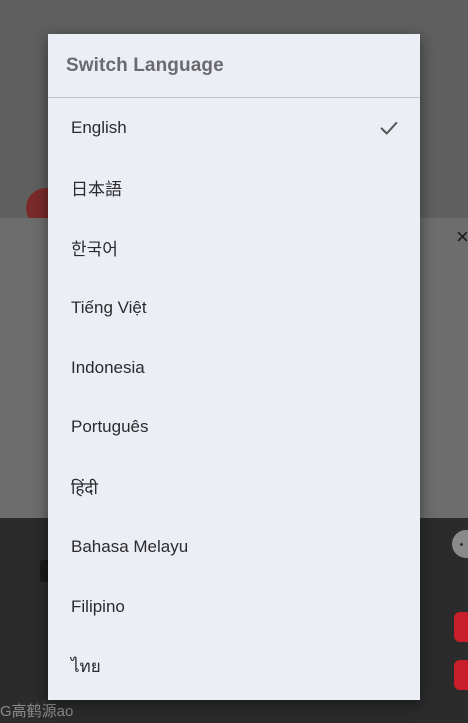 This screenshot has height=723, width=468. What do you see at coordinates (145, 65) in the screenshot?
I see `dialog-title: Switch Language` at bounding box center [145, 65].